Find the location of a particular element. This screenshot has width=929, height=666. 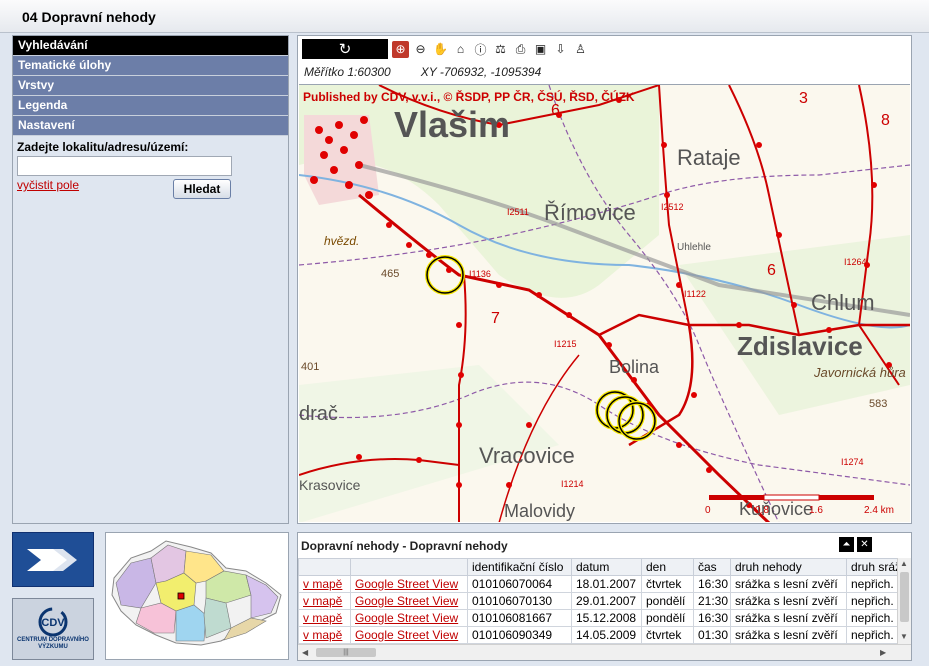

road-label: I2512 is located at coordinates (672, 207).